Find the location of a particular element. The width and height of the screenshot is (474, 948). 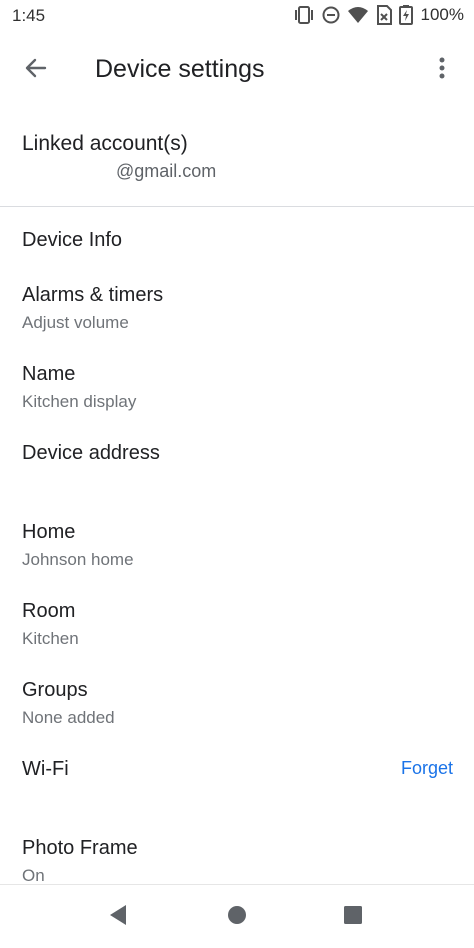

status-icons: 100% is located at coordinates (378, 15).